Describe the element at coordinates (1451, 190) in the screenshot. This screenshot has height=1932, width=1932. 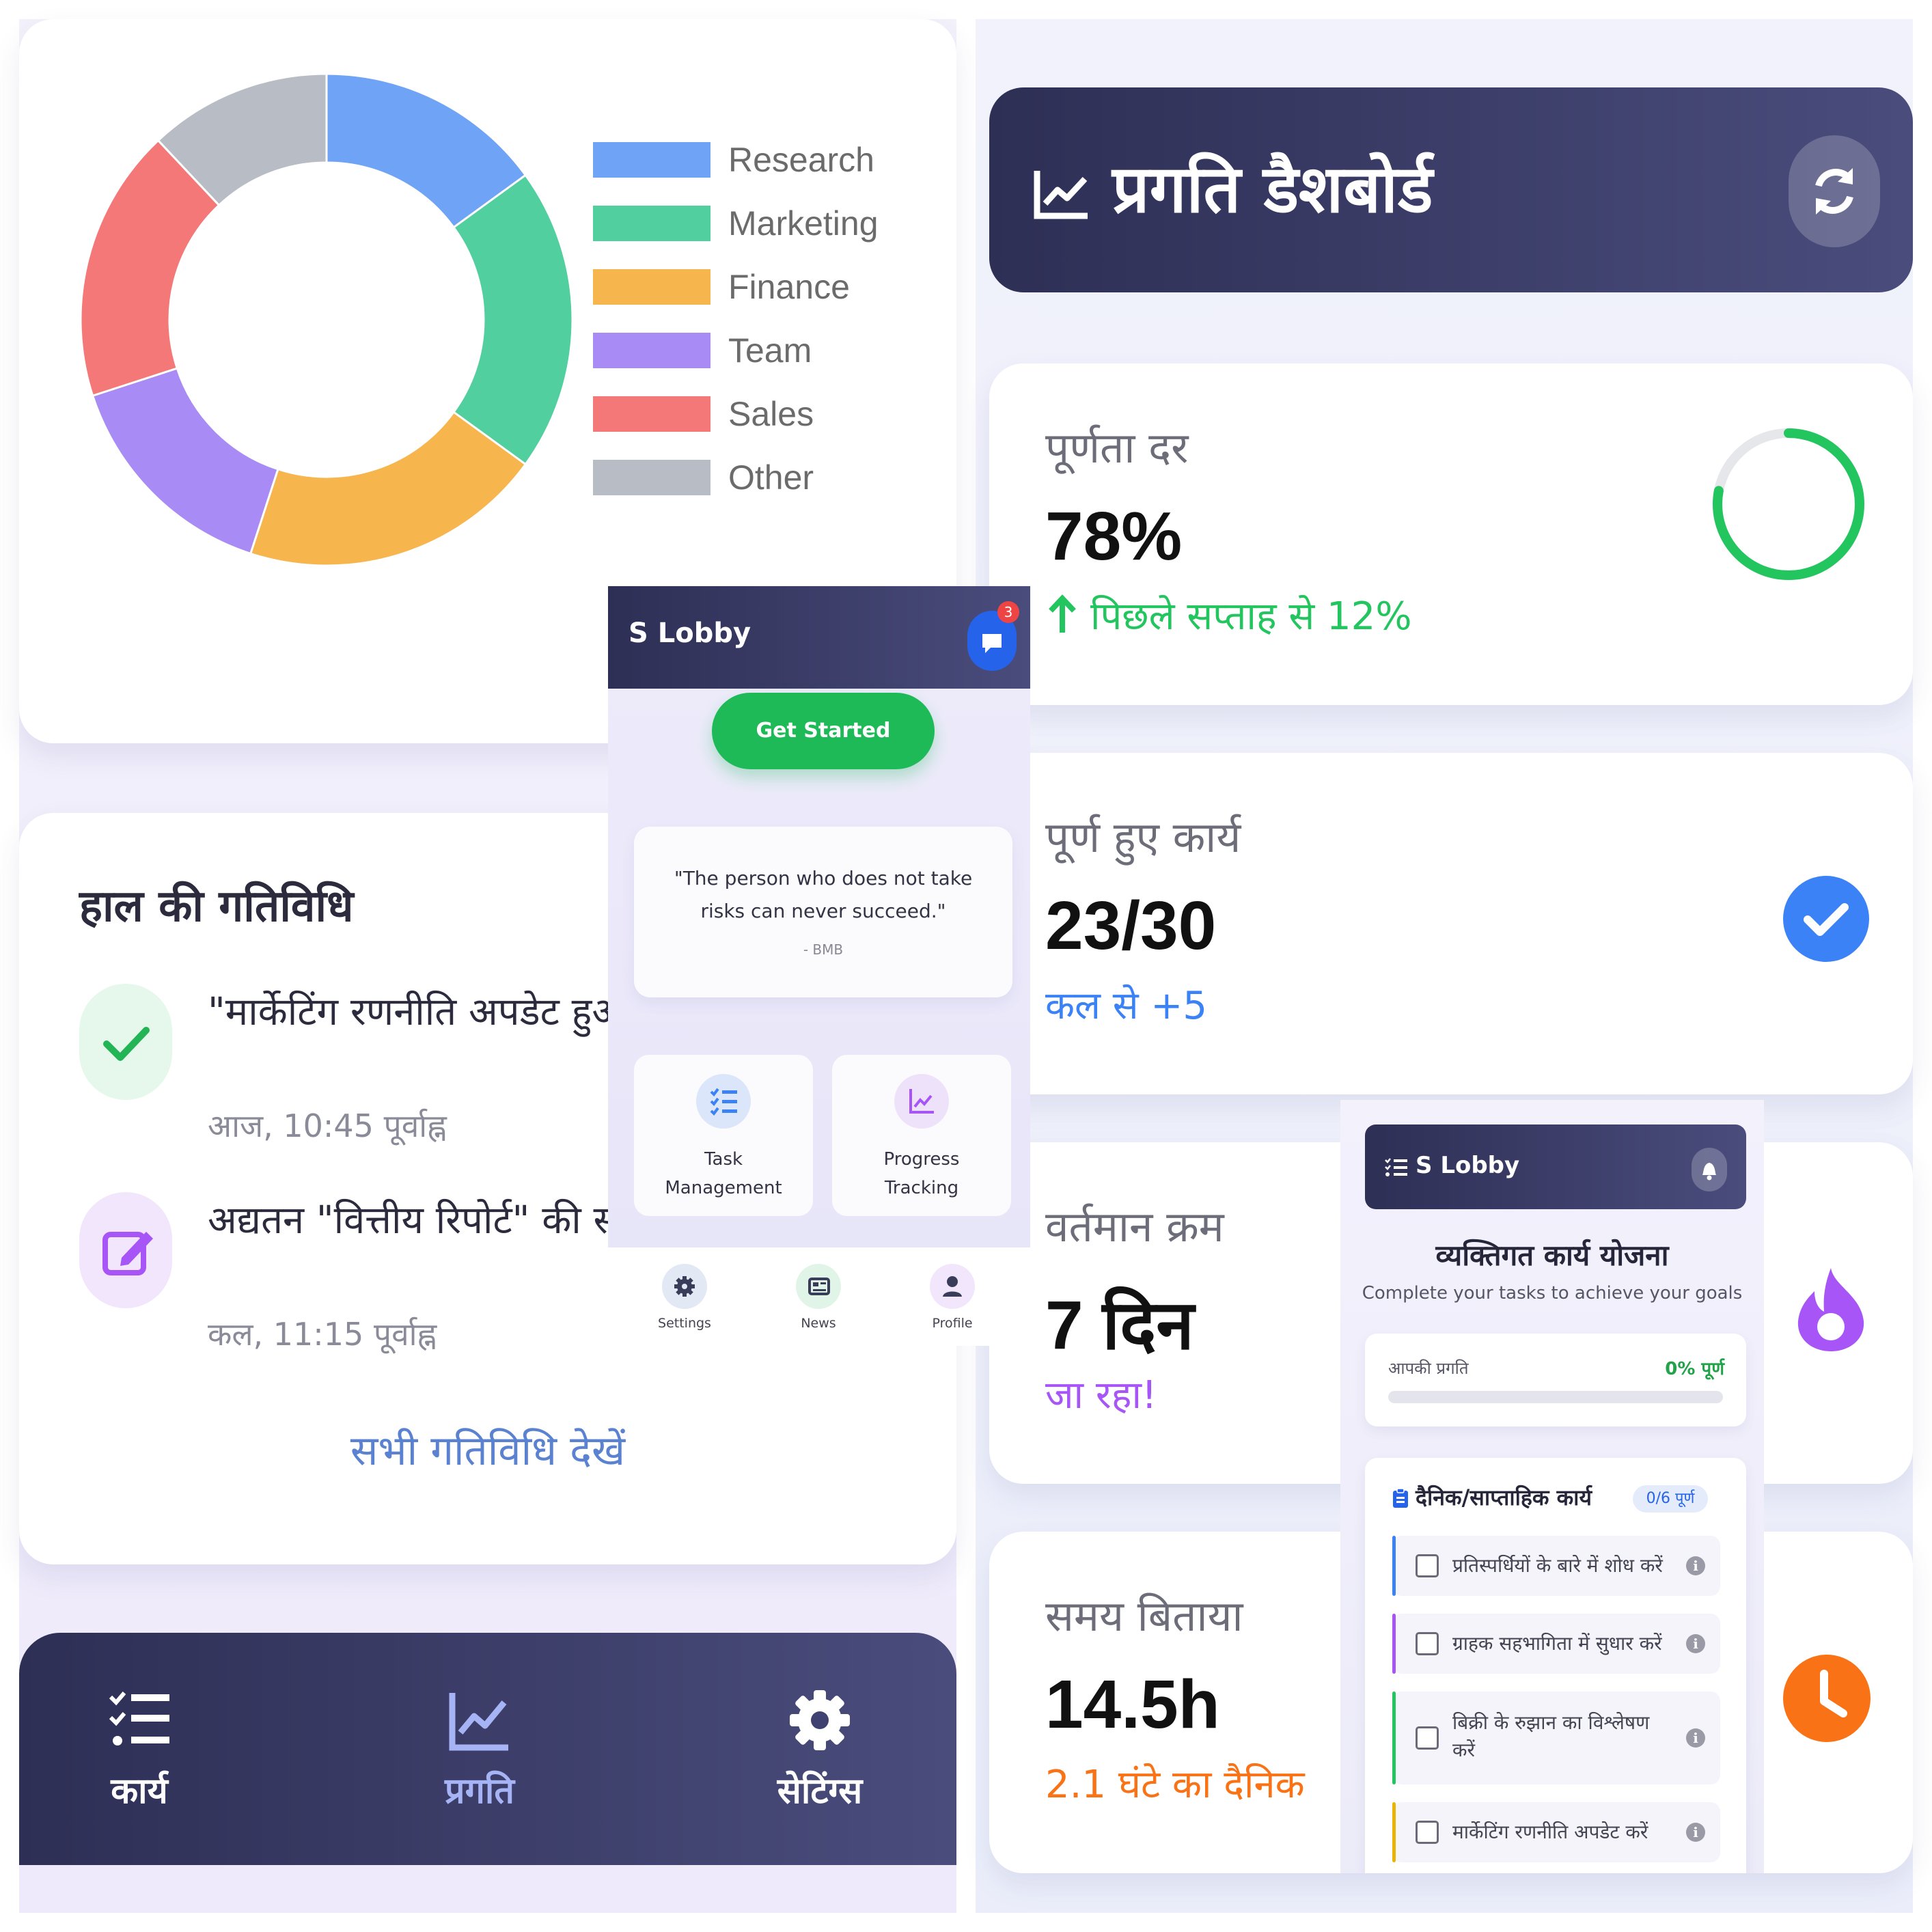
I see `dashboard-header: प्रगति डैशबोर्ड` at that location.